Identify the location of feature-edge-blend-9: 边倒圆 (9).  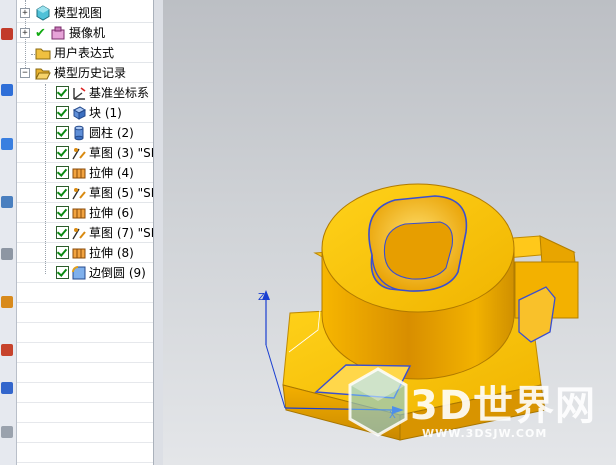
(85, 273).